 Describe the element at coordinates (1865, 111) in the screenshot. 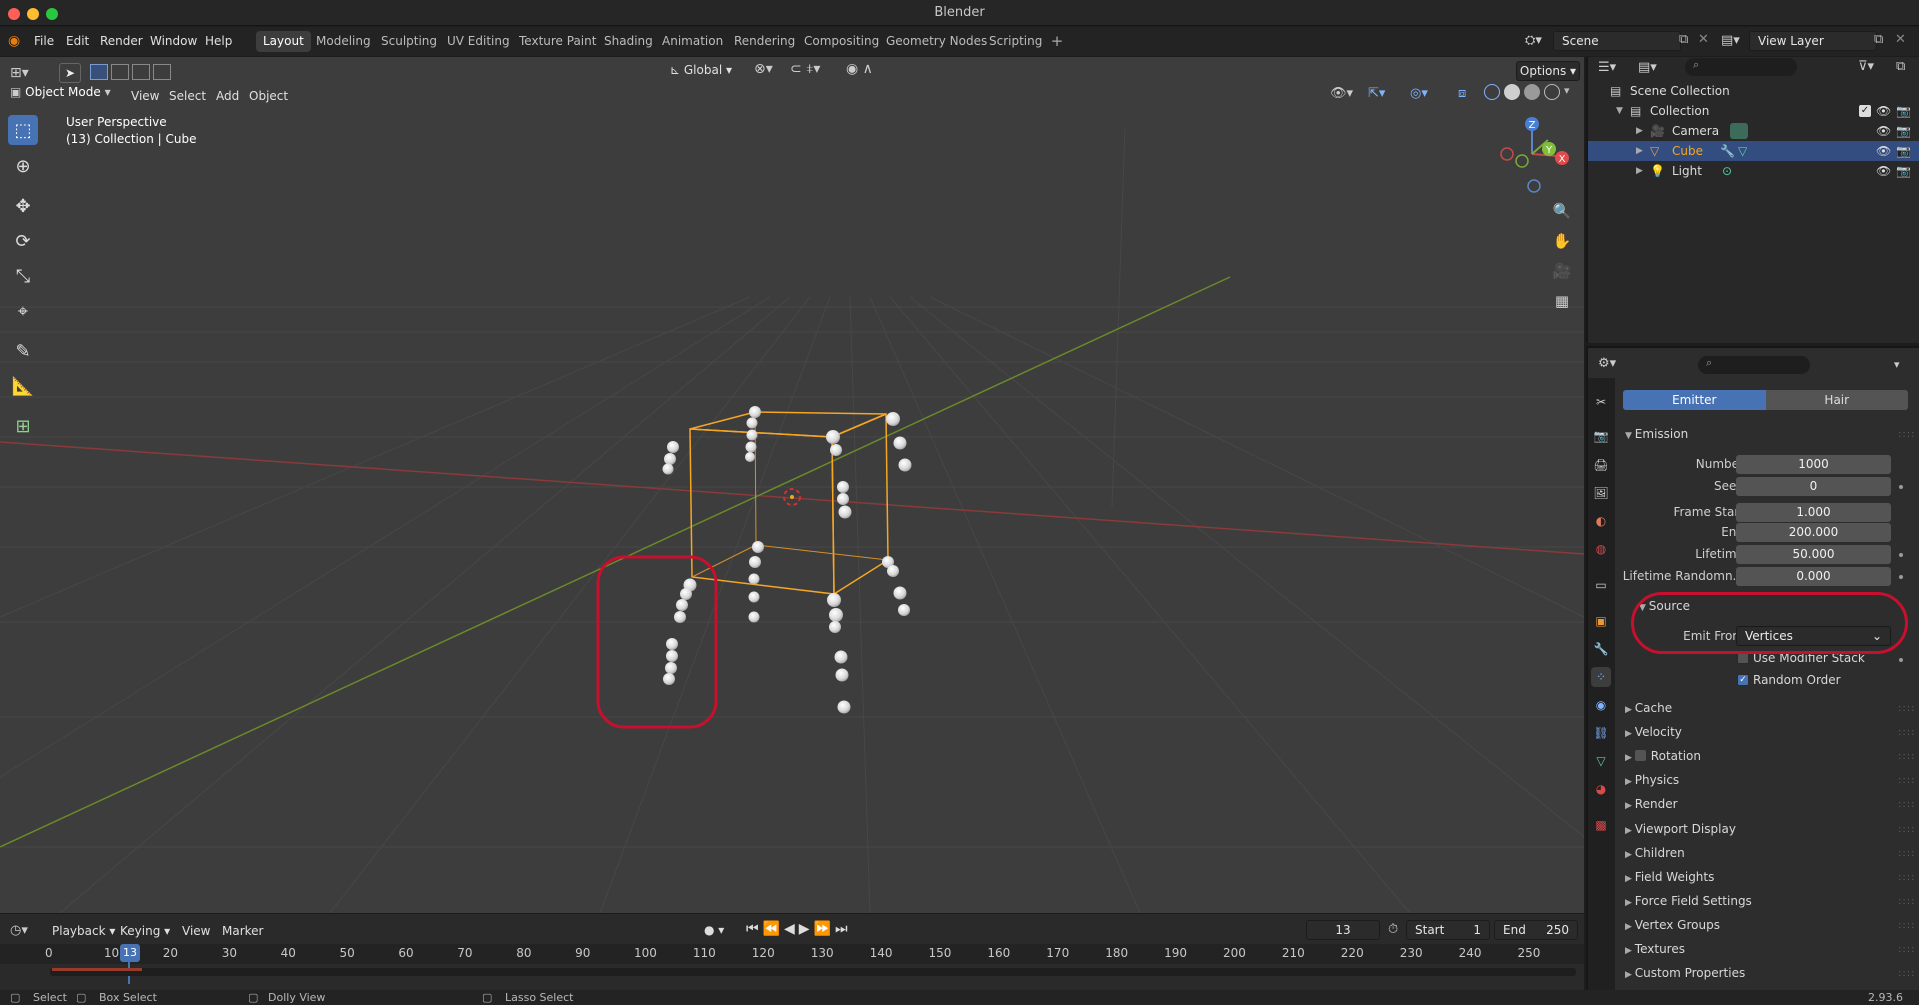

I see `collection-checkbox: ✓` at that location.